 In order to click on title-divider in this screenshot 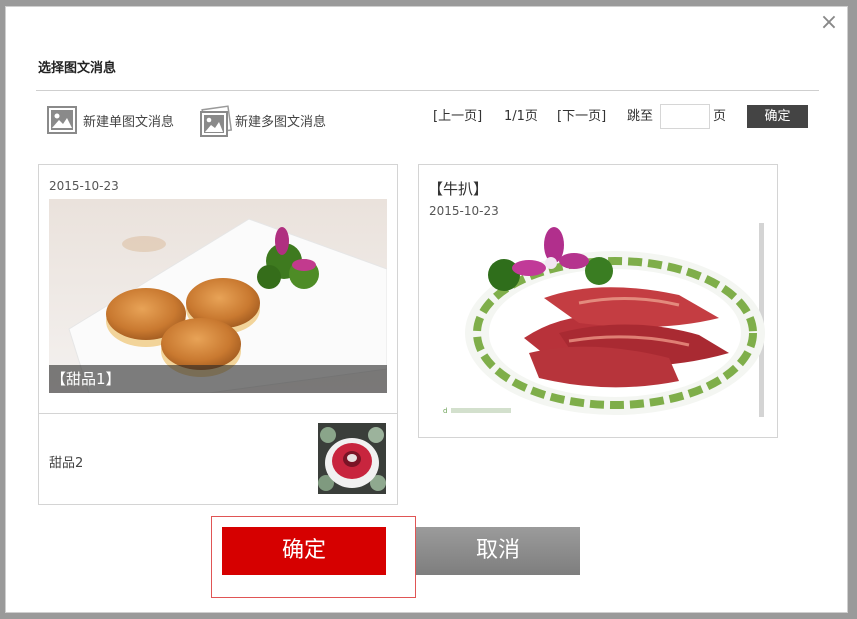, I will do `click(427, 90)`.